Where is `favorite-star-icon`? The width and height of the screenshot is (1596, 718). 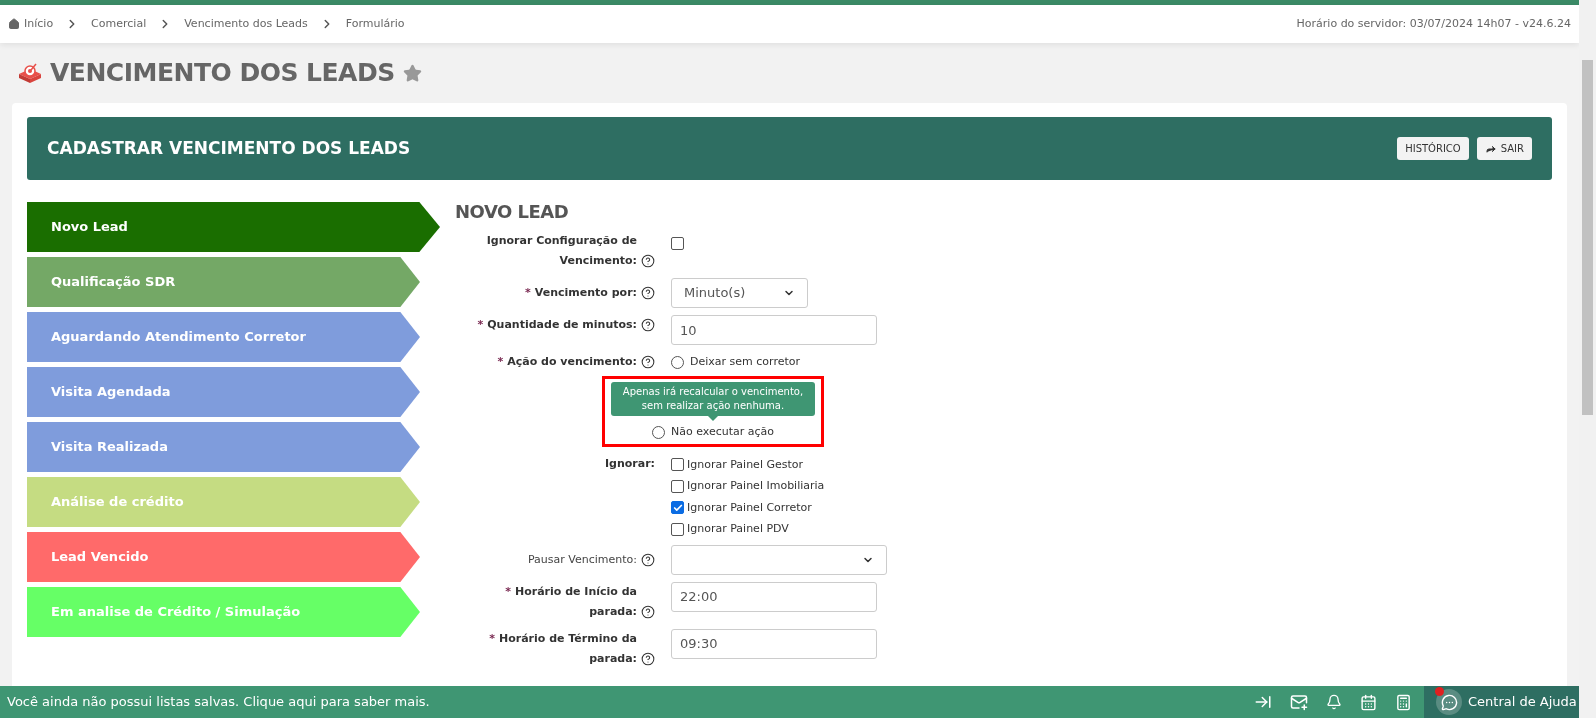 favorite-star-icon is located at coordinates (412, 73).